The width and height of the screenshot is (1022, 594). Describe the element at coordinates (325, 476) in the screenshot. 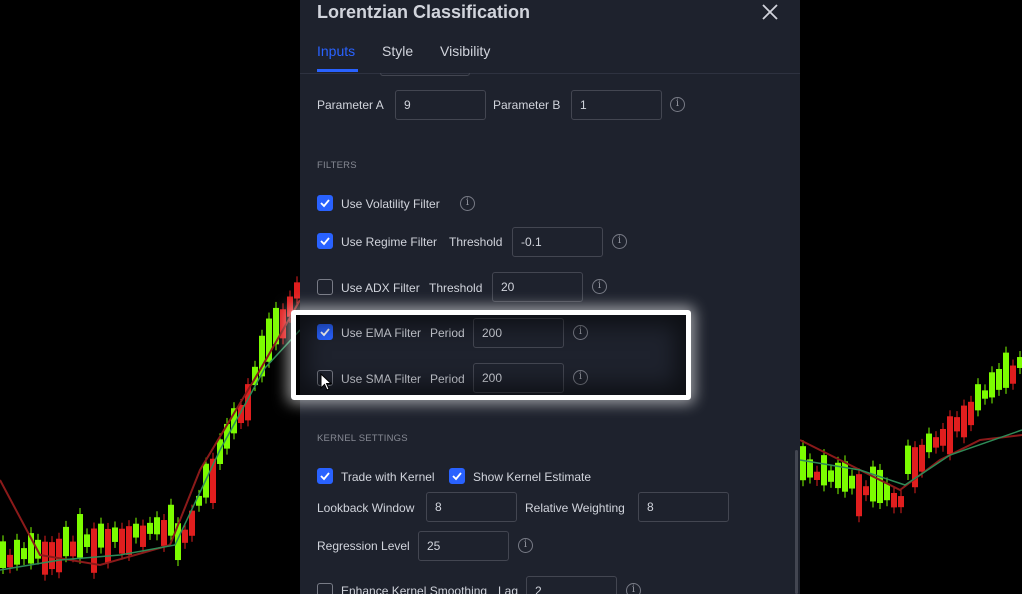

I see `trade-with-kernel-checkbox` at that location.